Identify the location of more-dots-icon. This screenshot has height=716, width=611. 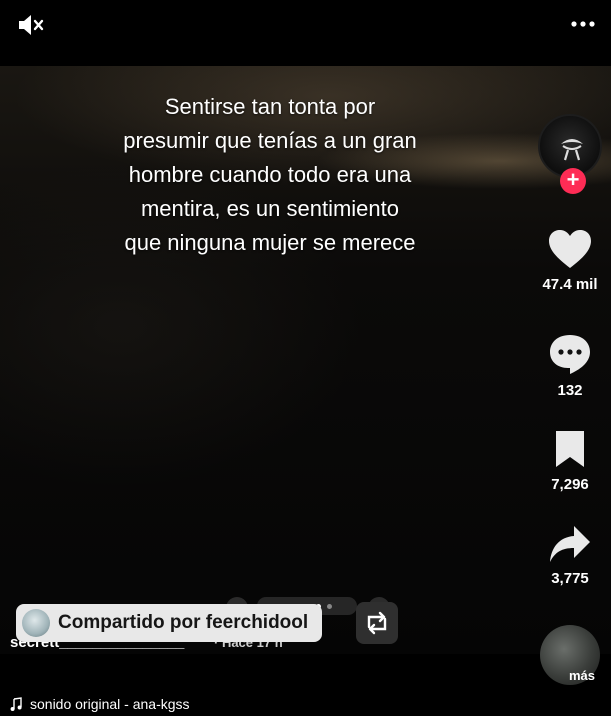
(583, 24).